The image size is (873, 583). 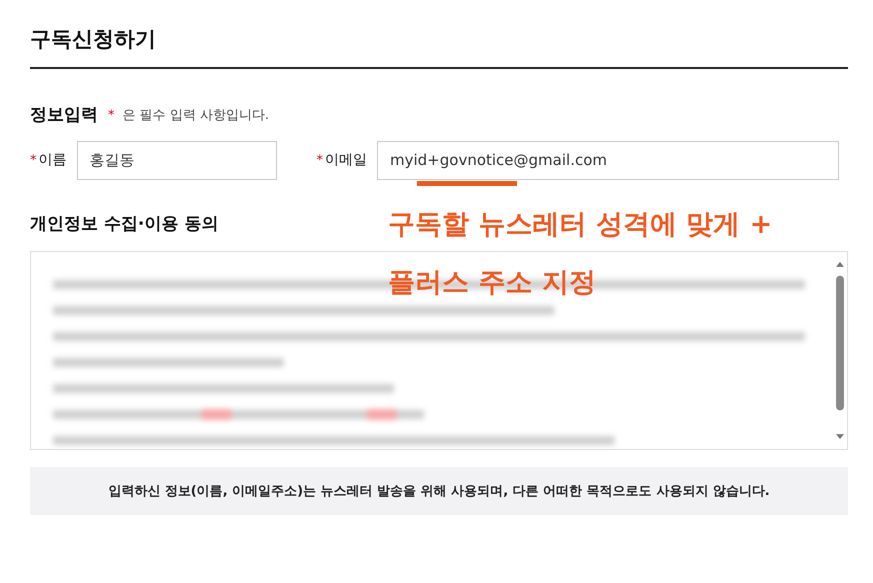 I want to click on consent-title: 개인정보 수집·이용 동의, so click(x=124, y=224).